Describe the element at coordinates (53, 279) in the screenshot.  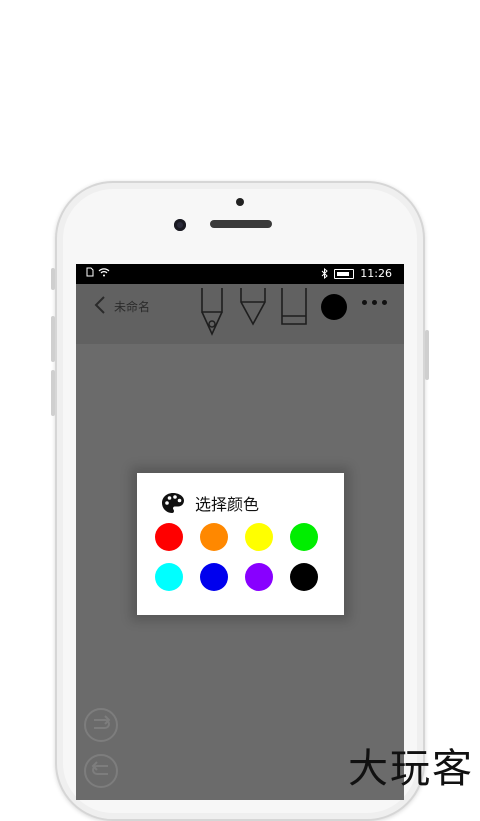
I see `phone-mute-switch` at that location.